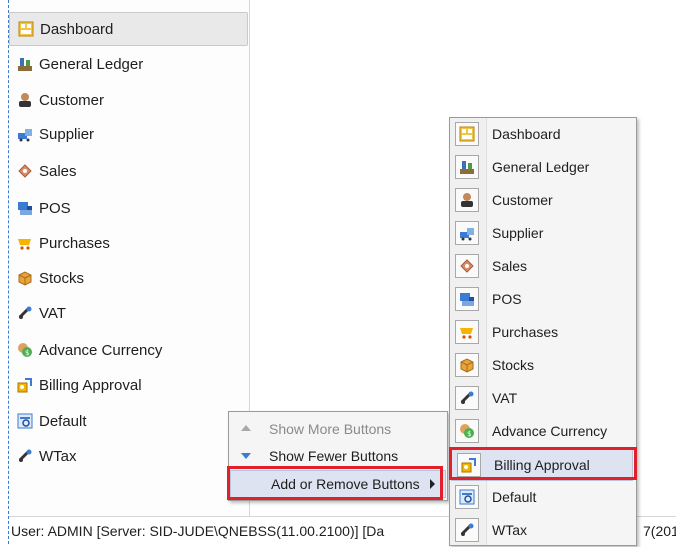 The image size is (676, 547). What do you see at coordinates (128, 243) in the screenshot?
I see `sidebar-item-purchases: Purchases` at bounding box center [128, 243].